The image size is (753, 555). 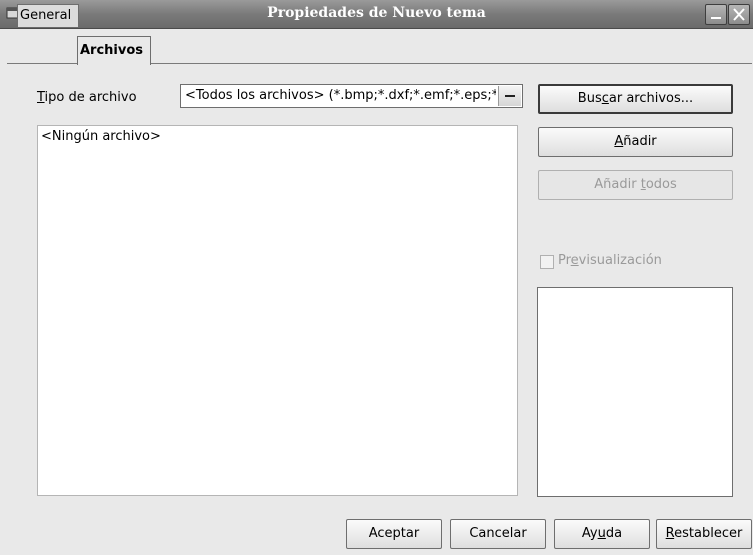 I want to click on close-button, so click(x=739, y=14).